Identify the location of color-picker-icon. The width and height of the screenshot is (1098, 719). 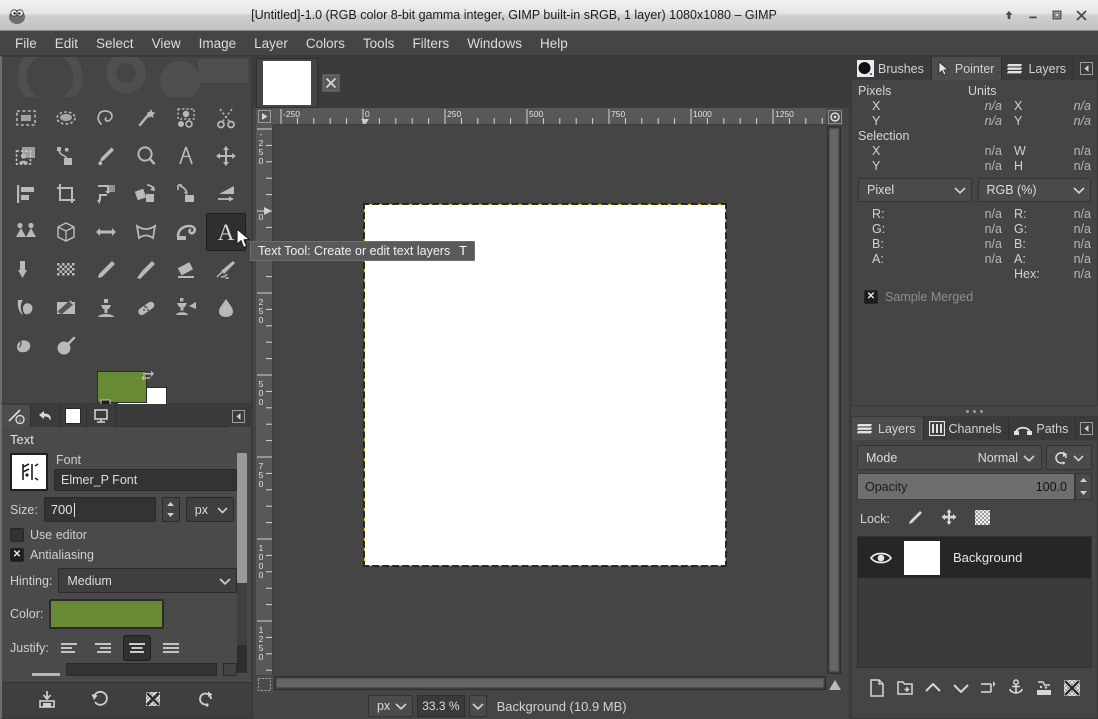
(106, 156).